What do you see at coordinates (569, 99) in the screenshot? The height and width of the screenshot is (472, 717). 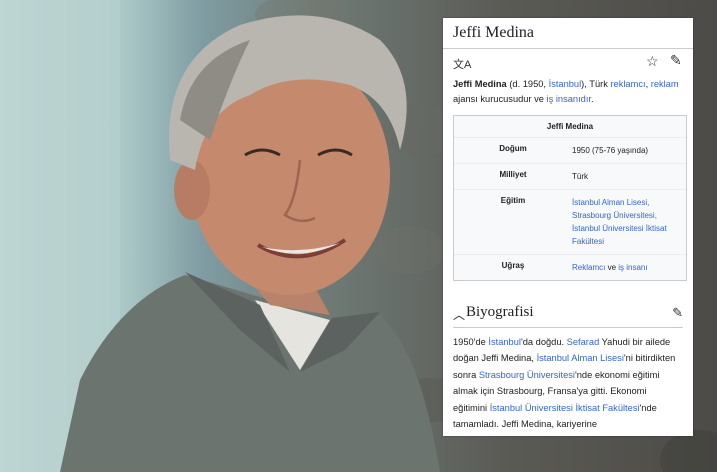 I see `link-is-insanidir: iş insanıdır` at bounding box center [569, 99].